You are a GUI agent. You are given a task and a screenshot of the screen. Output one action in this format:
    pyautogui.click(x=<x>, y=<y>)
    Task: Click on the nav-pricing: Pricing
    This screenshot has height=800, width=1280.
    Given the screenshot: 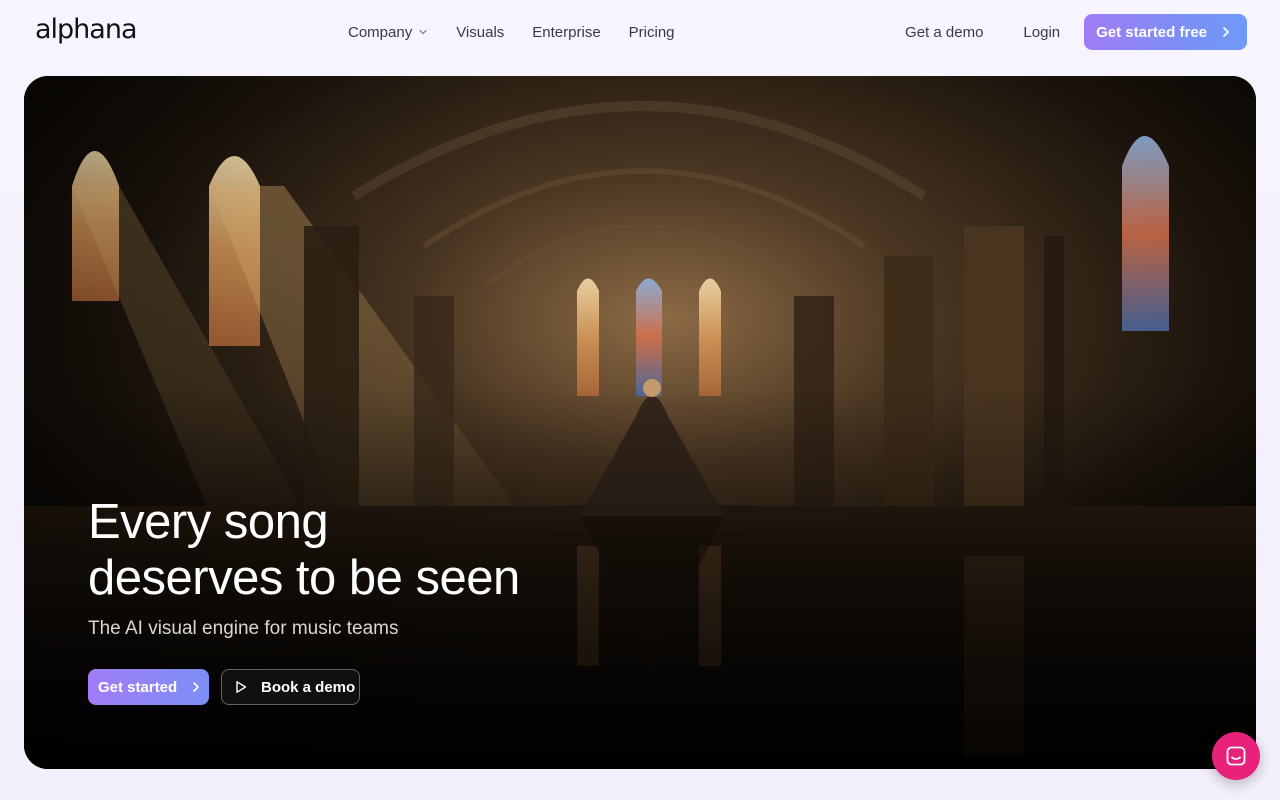 What is the action you would take?
    pyautogui.click(x=652, y=32)
    